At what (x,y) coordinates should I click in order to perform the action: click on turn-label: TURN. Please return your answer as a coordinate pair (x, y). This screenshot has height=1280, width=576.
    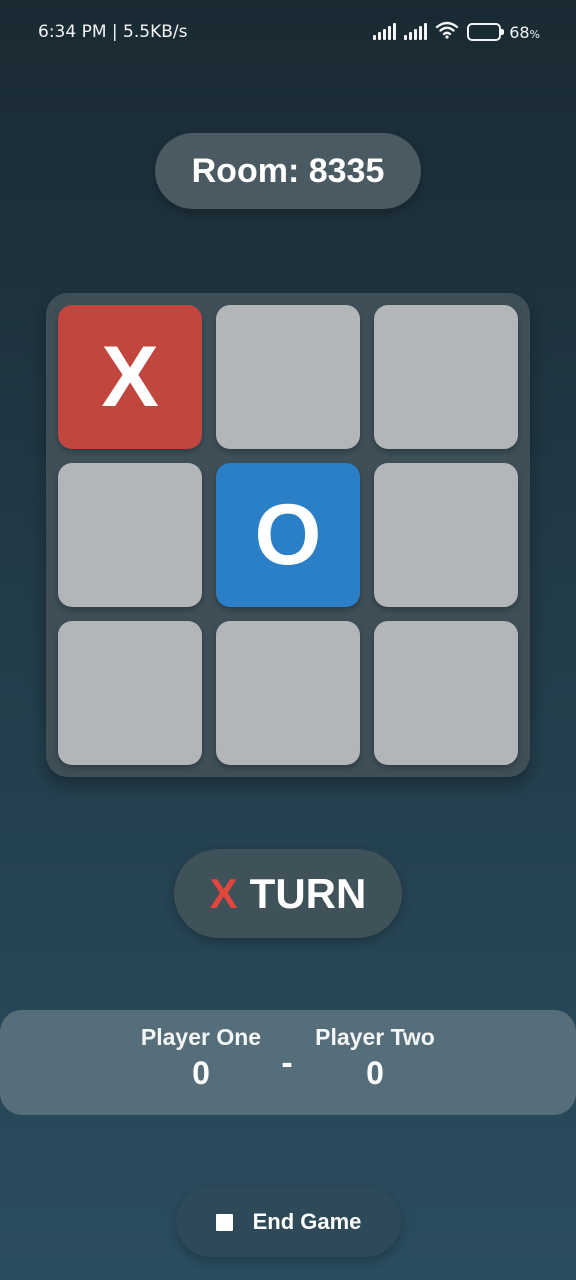
    Looking at the image, I should click on (308, 893).